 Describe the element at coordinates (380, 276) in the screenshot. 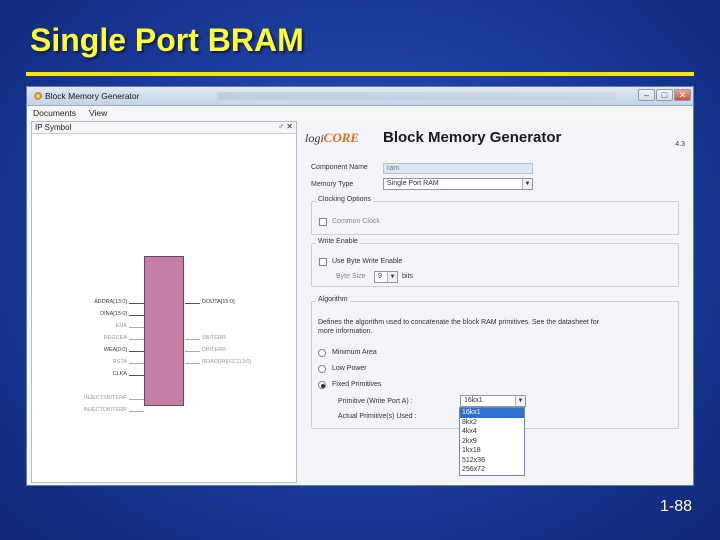

I see `byte-size-value: 9` at that location.